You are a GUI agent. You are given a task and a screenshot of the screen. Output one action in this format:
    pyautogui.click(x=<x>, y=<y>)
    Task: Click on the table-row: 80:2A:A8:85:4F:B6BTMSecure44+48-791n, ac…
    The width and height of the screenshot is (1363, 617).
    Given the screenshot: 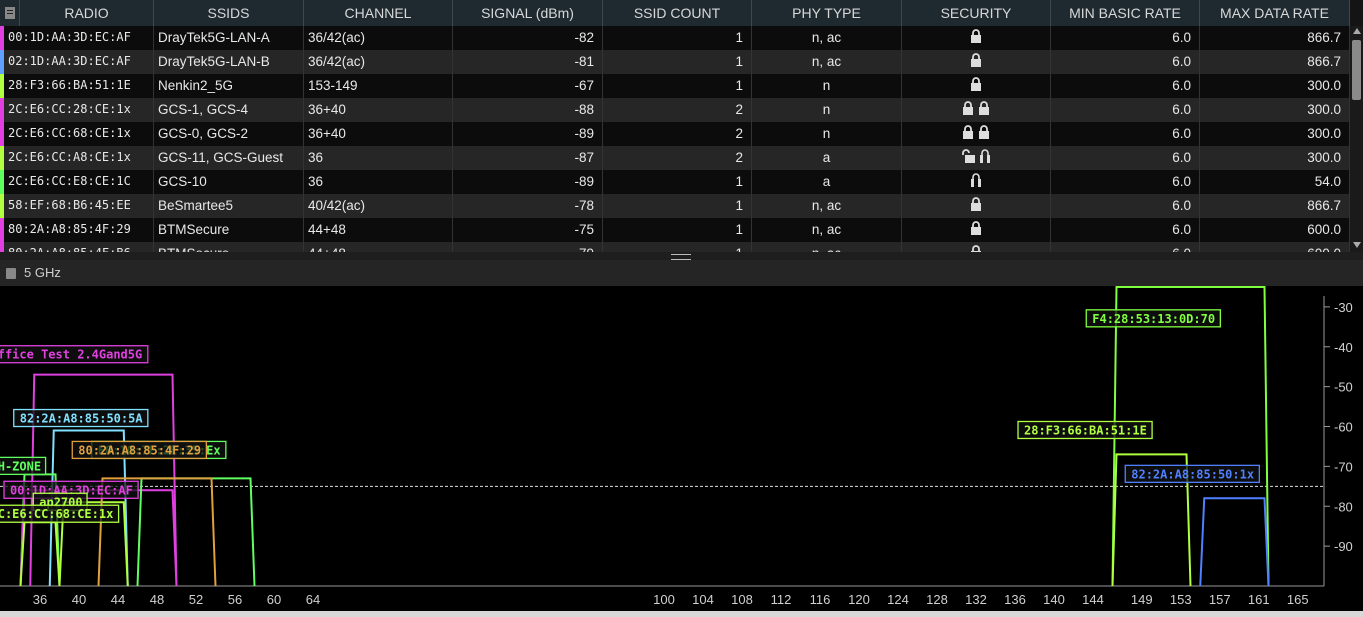 What is the action you would take?
    pyautogui.click(x=675, y=247)
    